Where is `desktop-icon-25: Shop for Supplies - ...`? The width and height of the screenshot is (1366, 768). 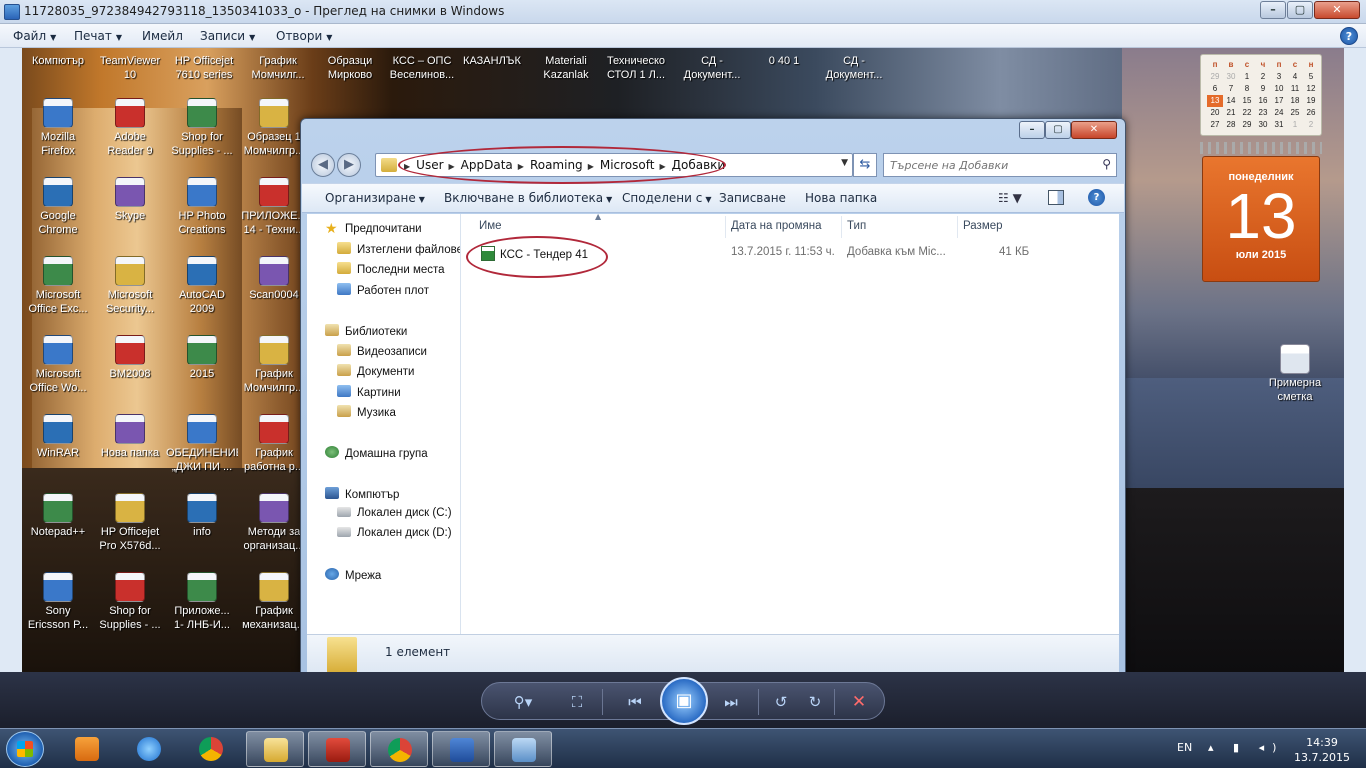
desktop-icon-25: Shop for Supplies - ... is located at coordinates (130, 602).